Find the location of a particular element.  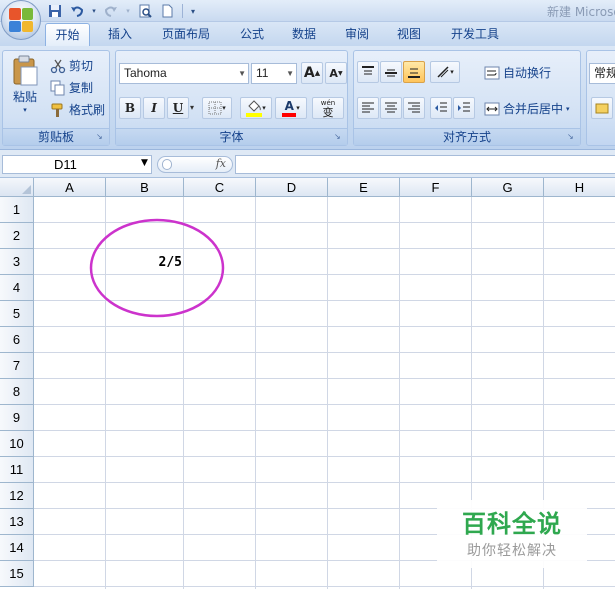

font-launcher-icon: ↘ is located at coordinates (339, 137).